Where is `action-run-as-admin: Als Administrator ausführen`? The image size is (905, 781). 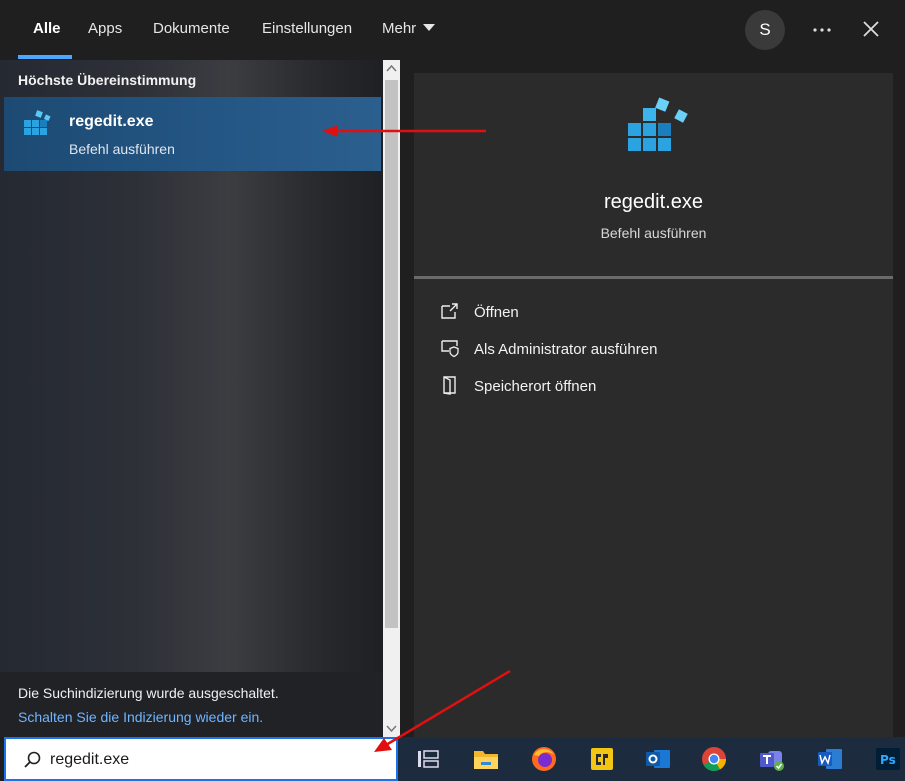
action-run-as-admin: Als Administrator ausführen is located at coordinates (648, 351).